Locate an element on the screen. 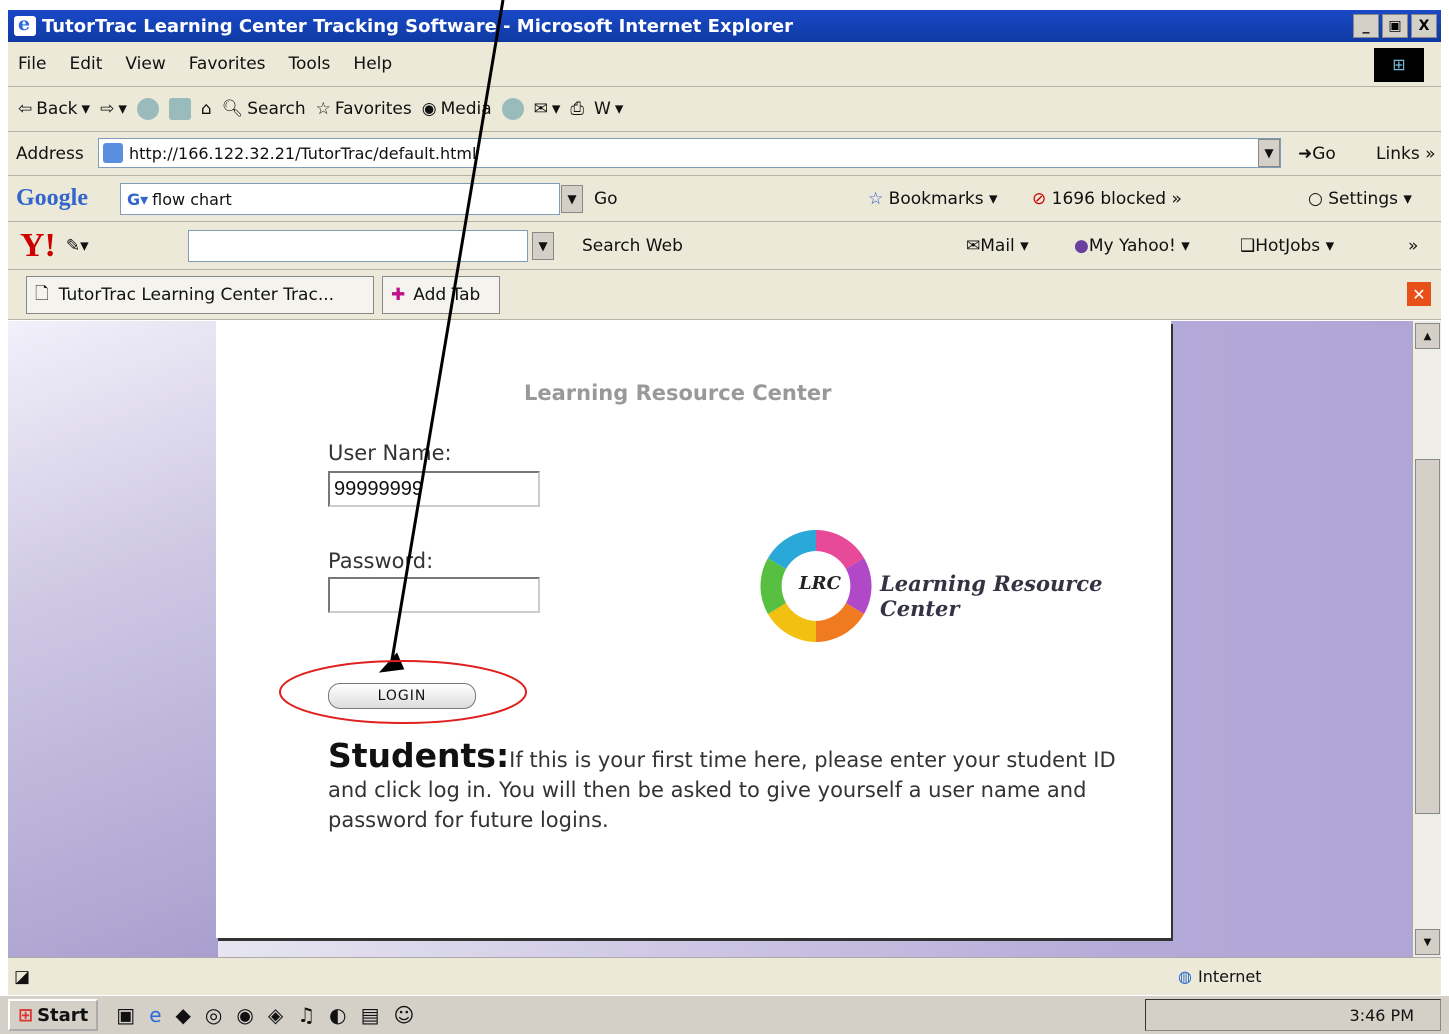 The width and height of the screenshot is (1449, 1034). search-web-button: Search Web is located at coordinates (632, 246).